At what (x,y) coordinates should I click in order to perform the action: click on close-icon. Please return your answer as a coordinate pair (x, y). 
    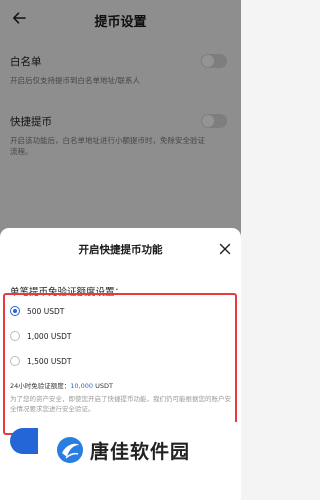
    Looking at the image, I should click on (225, 249).